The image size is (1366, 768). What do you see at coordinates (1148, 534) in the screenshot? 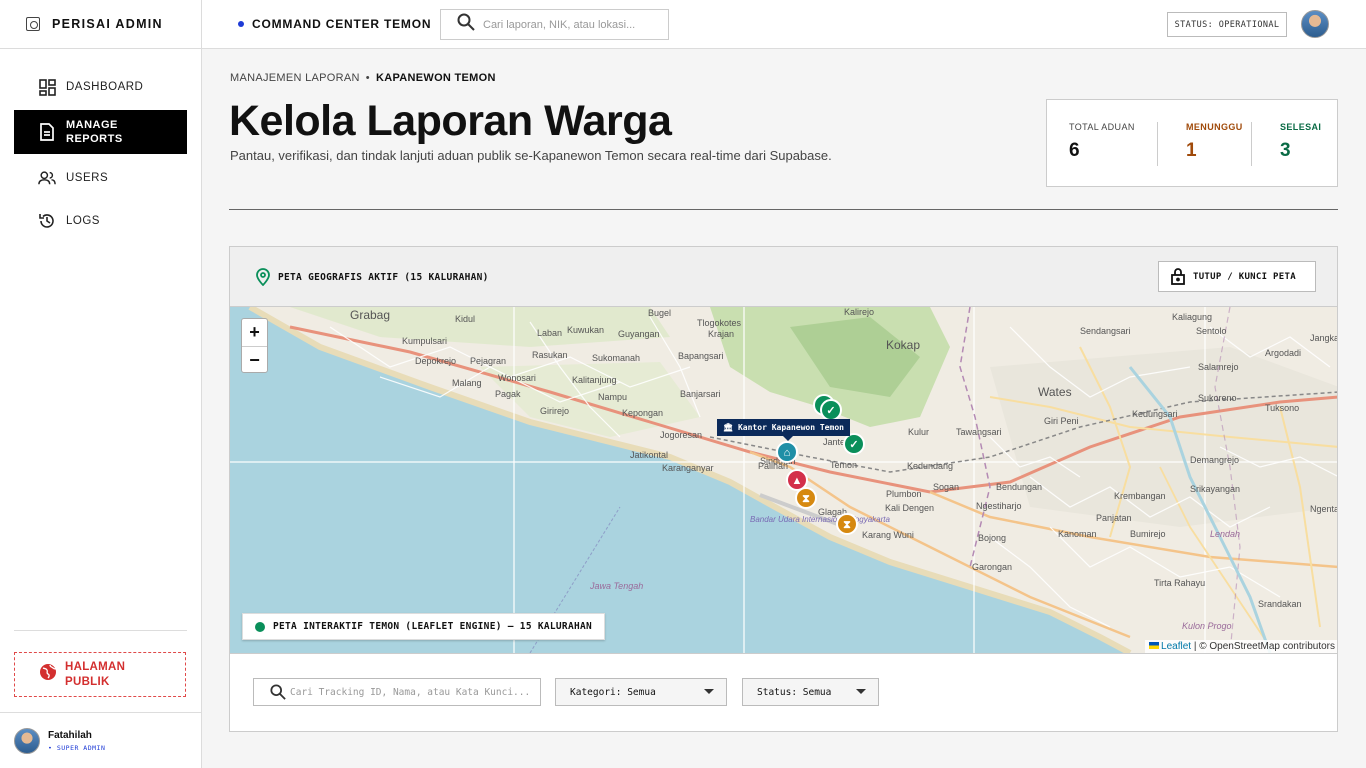
I see `map-place-label: Bumirejo` at bounding box center [1148, 534].